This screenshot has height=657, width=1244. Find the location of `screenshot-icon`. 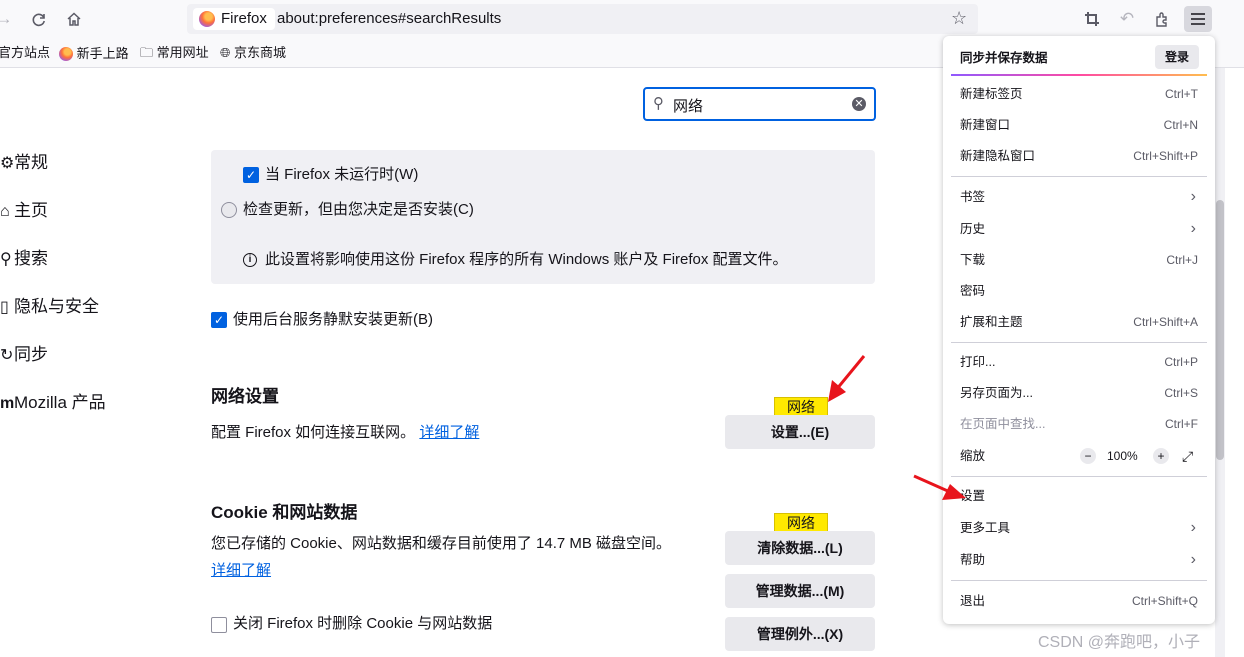

screenshot-icon is located at coordinates (1092, 19).